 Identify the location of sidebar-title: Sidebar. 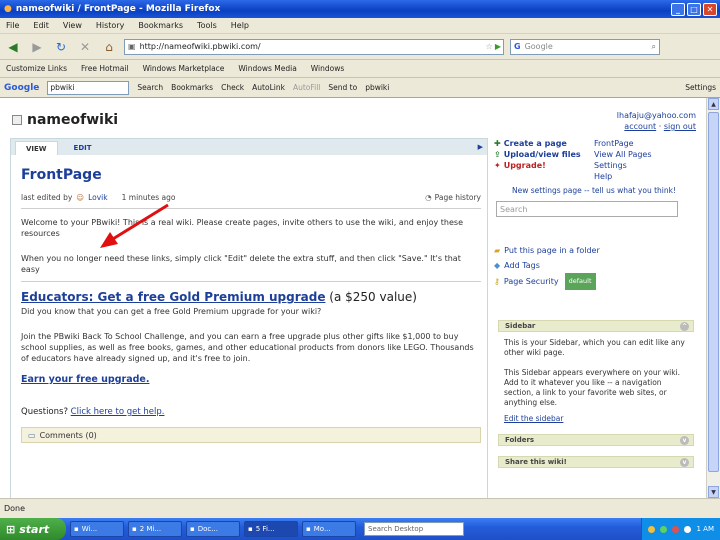
(520, 326).